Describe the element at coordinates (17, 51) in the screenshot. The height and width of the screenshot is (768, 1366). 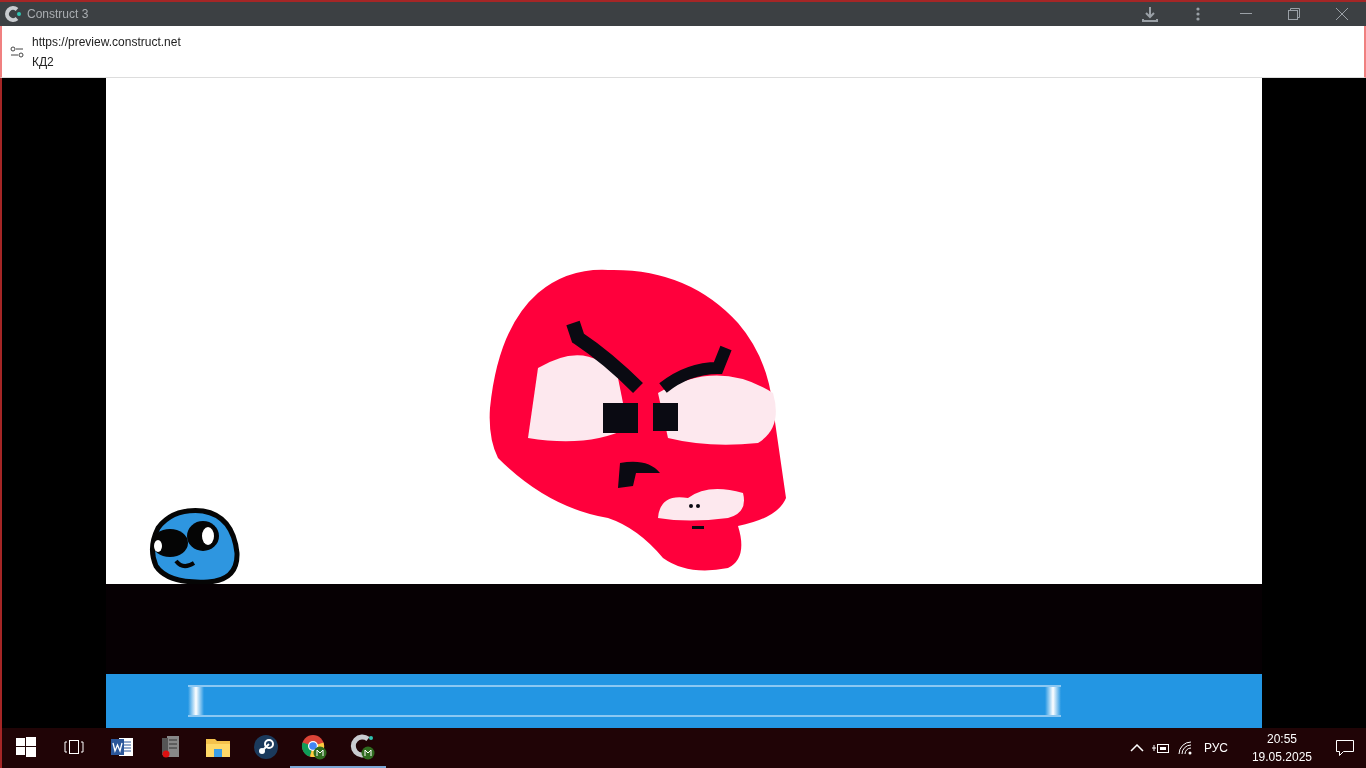
I see `site-settings-icon` at that location.